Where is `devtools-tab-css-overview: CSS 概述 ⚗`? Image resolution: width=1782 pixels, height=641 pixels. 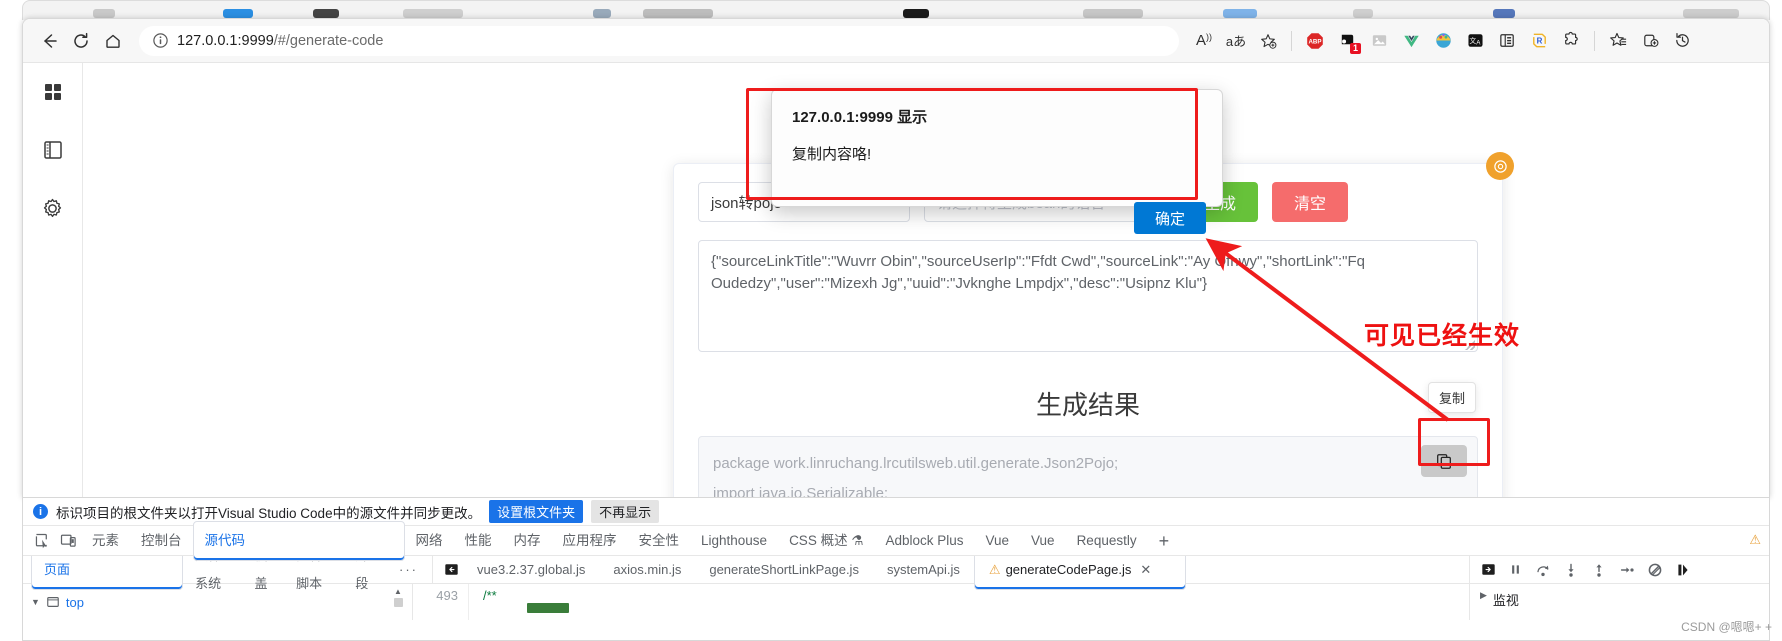 devtools-tab-css-overview: CSS 概述 ⚗ is located at coordinates (826, 541).